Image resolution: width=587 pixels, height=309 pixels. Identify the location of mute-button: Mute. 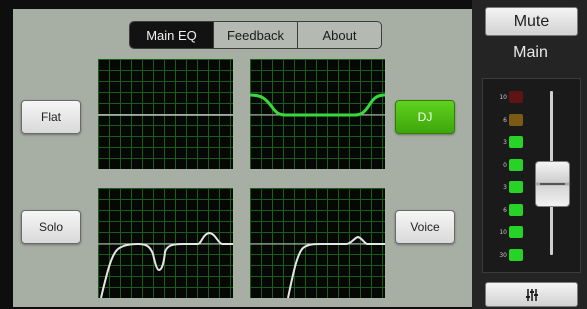
(531, 21).